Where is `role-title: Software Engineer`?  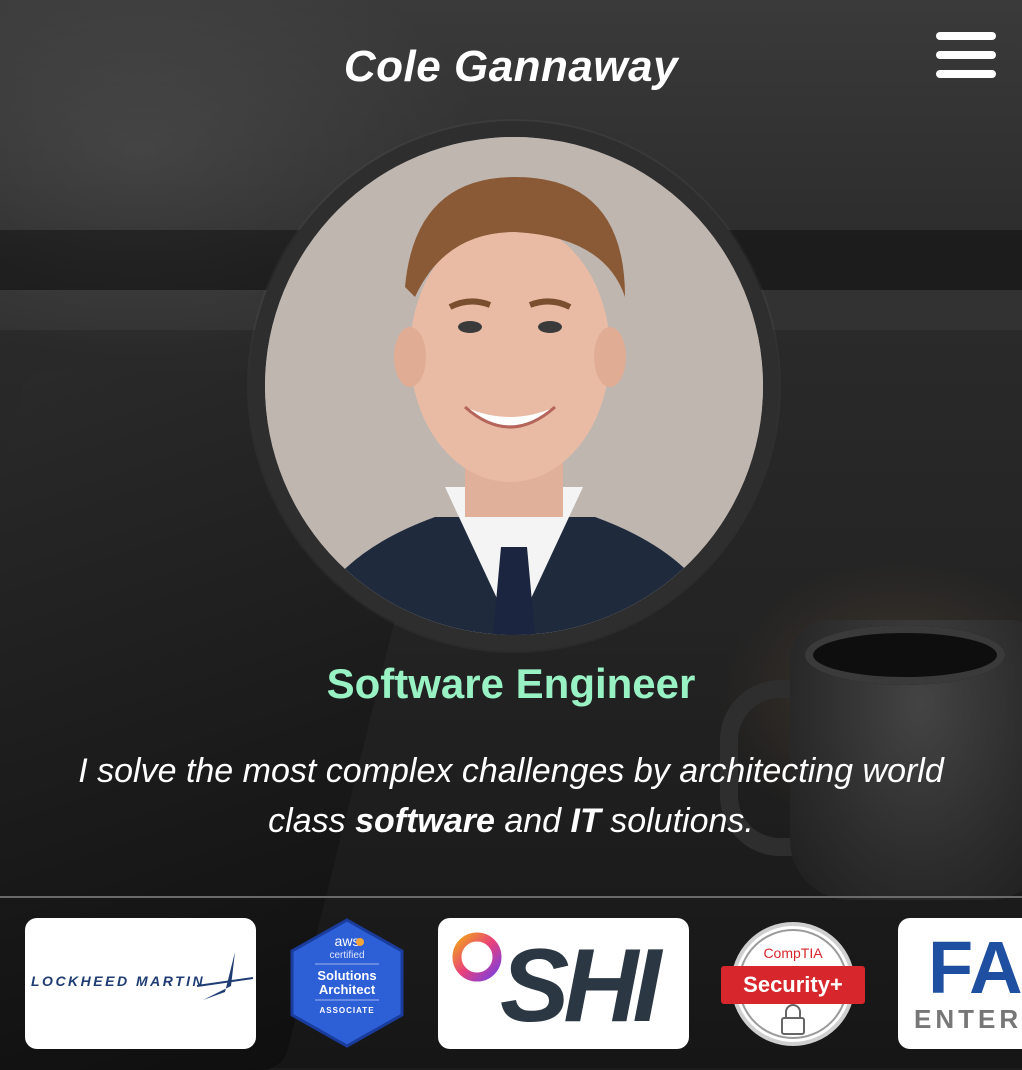 role-title: Software Engineer is located at coordinates (511, 683).